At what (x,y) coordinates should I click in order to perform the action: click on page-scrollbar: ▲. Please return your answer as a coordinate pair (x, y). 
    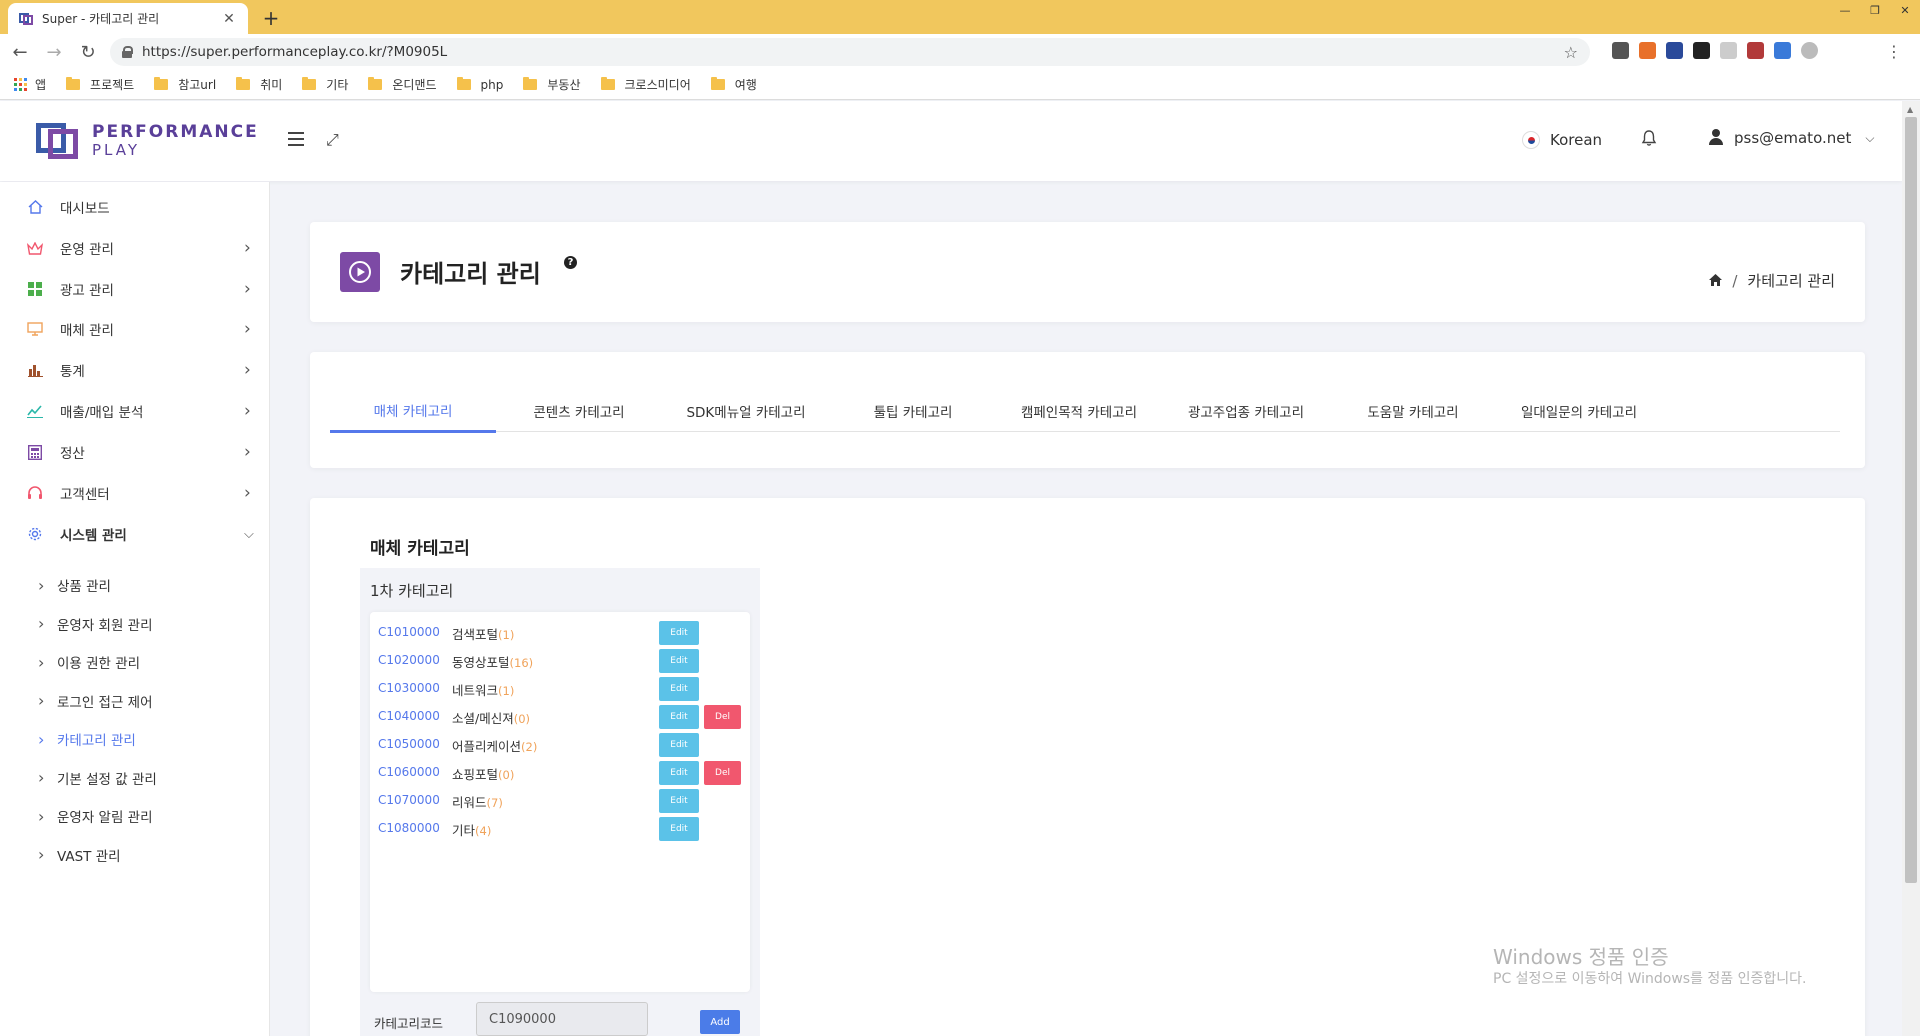
    Looking at the image, I should click on (1911, 568).